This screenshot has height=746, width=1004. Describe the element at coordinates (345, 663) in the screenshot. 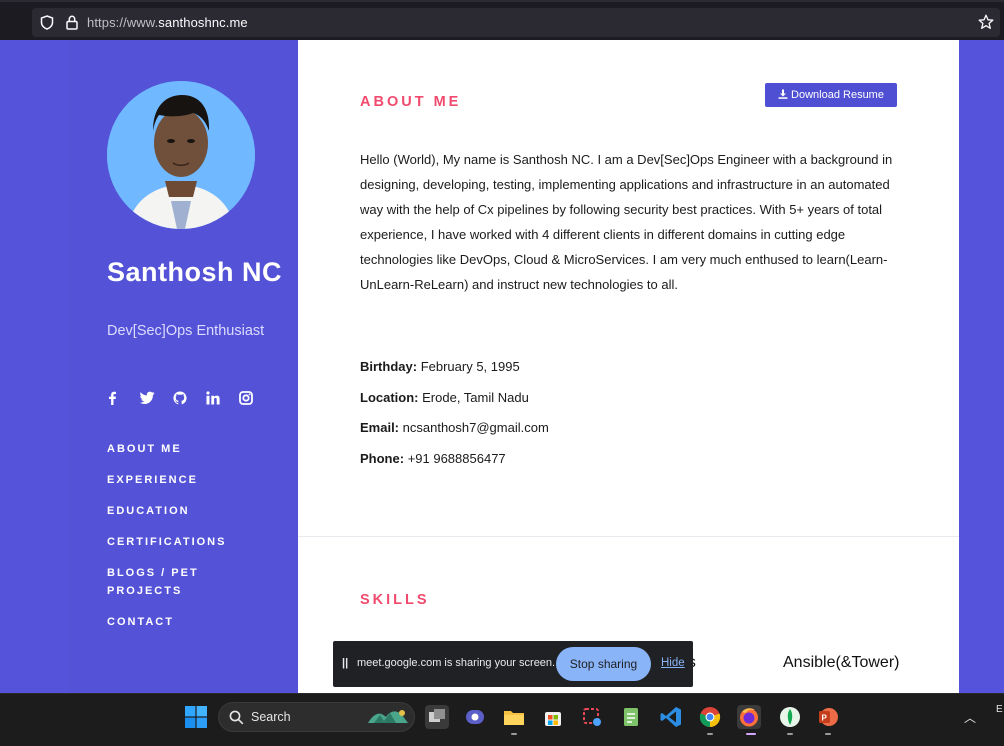

I see `pause-icon: ||` at that location.